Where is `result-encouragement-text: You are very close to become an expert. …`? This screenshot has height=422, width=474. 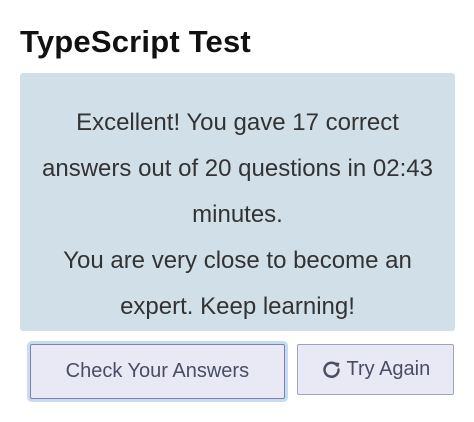 result-encouragement-text: You are very close to become an expert. … is located at coordinates (237, 283).